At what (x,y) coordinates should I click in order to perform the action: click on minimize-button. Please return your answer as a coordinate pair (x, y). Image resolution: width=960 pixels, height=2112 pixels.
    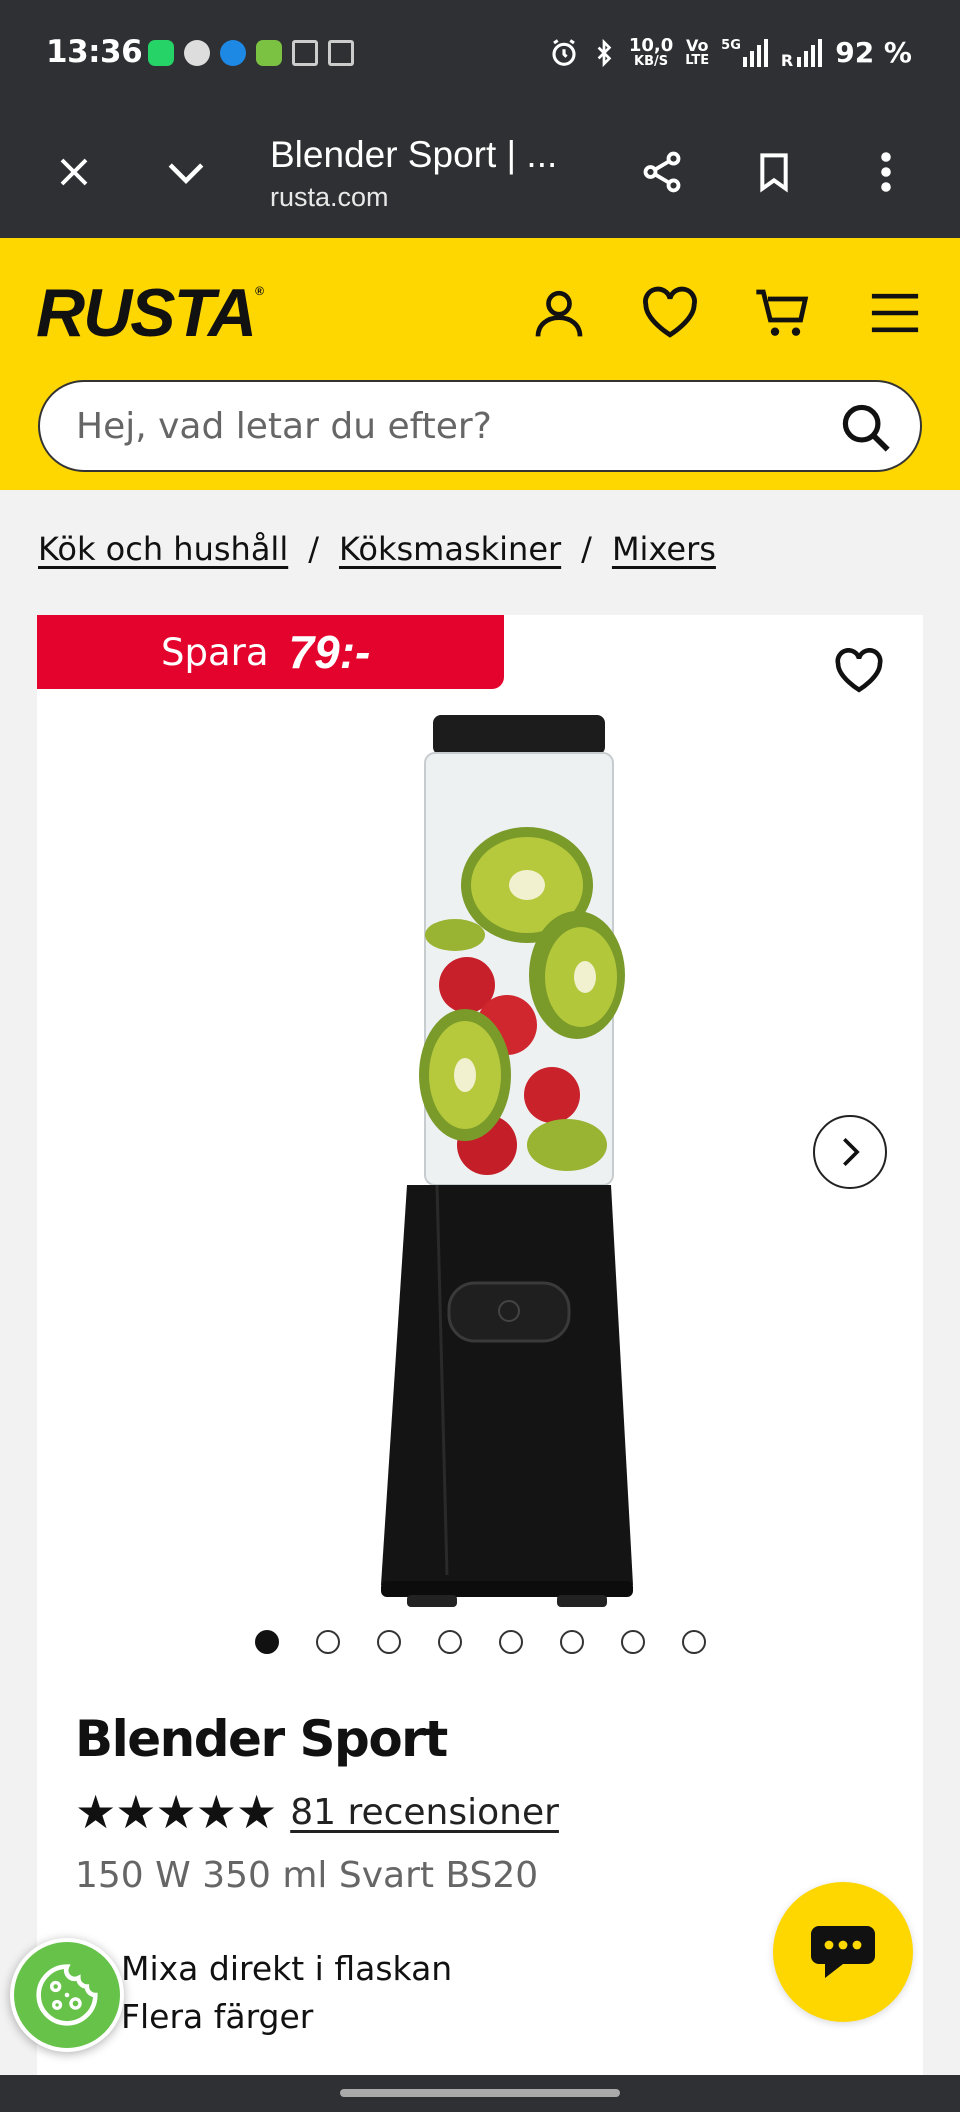
    Looking at the image, I should click on (186, 172).